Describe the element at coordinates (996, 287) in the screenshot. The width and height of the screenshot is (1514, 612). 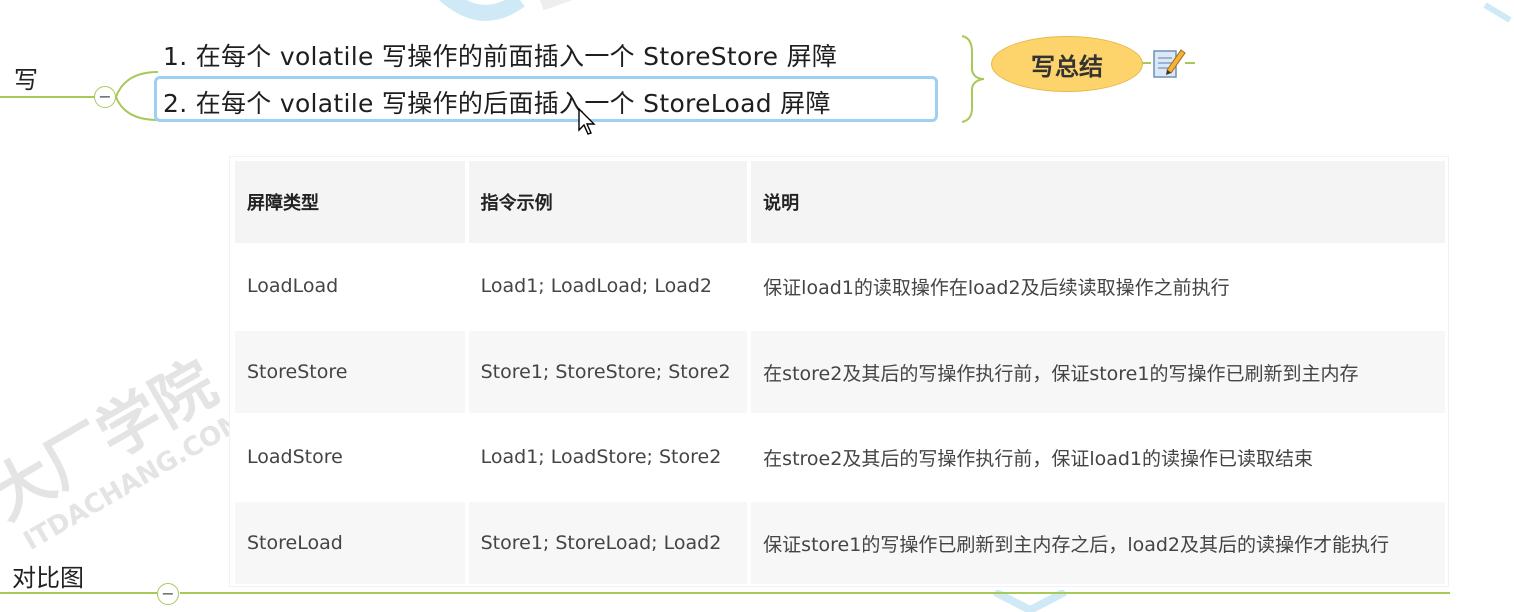
I see `cell-description: 保证load1的读取操作在load2及后续读取操作之前执行` at that location.